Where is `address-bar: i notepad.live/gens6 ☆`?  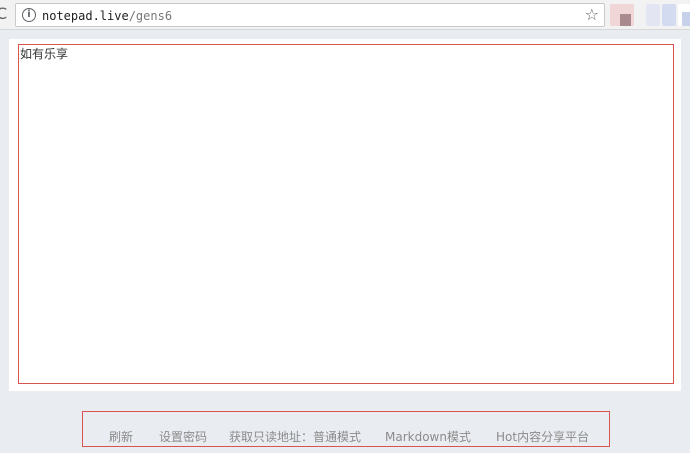
address-bar: i notepad.live/gens6 ☆ is located at coordinates (310, 15).